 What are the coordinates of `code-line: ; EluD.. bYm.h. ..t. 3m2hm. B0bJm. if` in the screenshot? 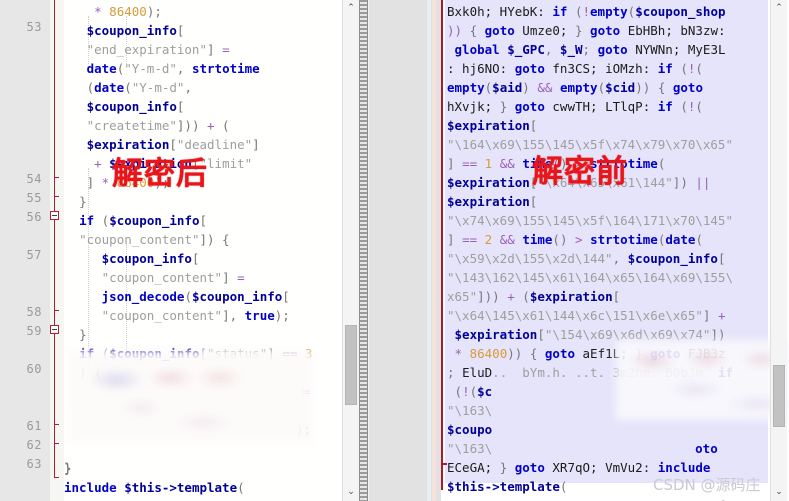 It's located at (590, 372).